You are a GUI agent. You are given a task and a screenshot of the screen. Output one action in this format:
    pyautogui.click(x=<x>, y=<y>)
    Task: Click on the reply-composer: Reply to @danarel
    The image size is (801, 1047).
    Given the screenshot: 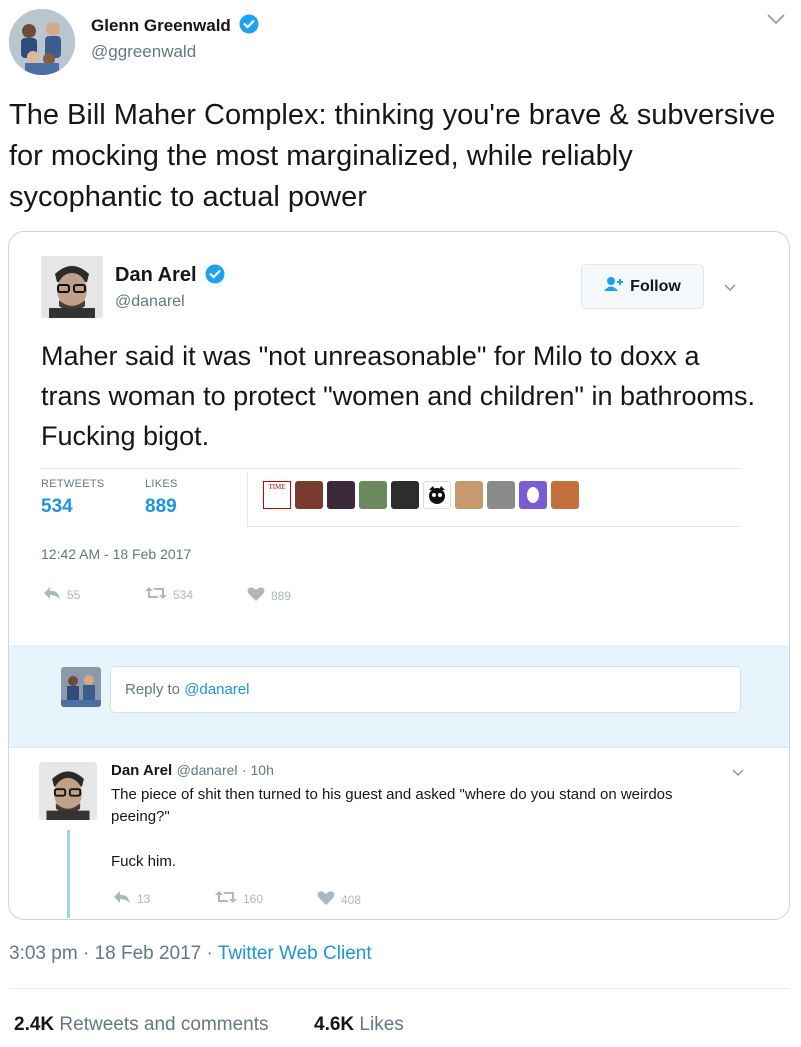 What is the action you would take?
    pyautogui.click(x=399, y=696)
    